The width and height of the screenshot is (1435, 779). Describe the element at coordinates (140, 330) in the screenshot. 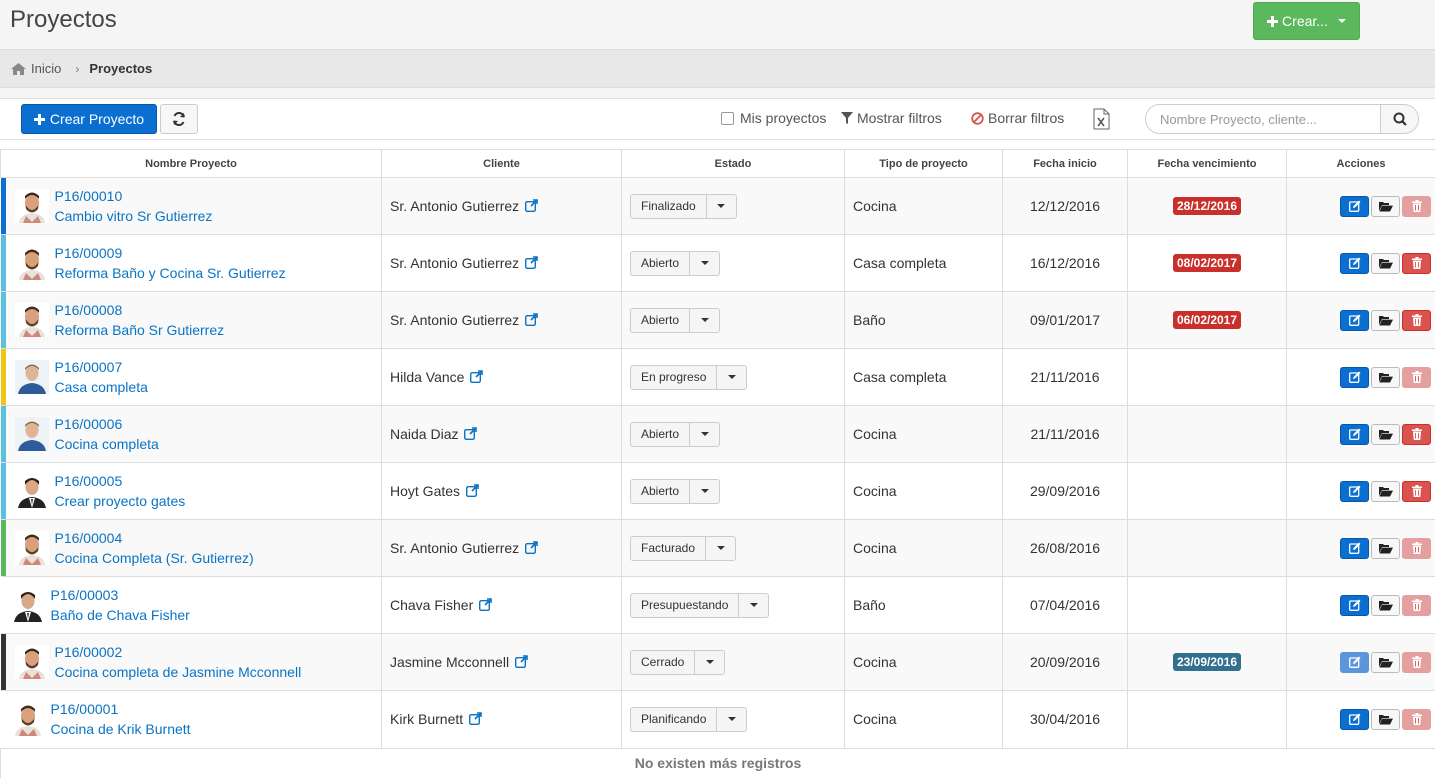

I see `project-name-link: Reforma Baño Sr Gutierrez` at that location.